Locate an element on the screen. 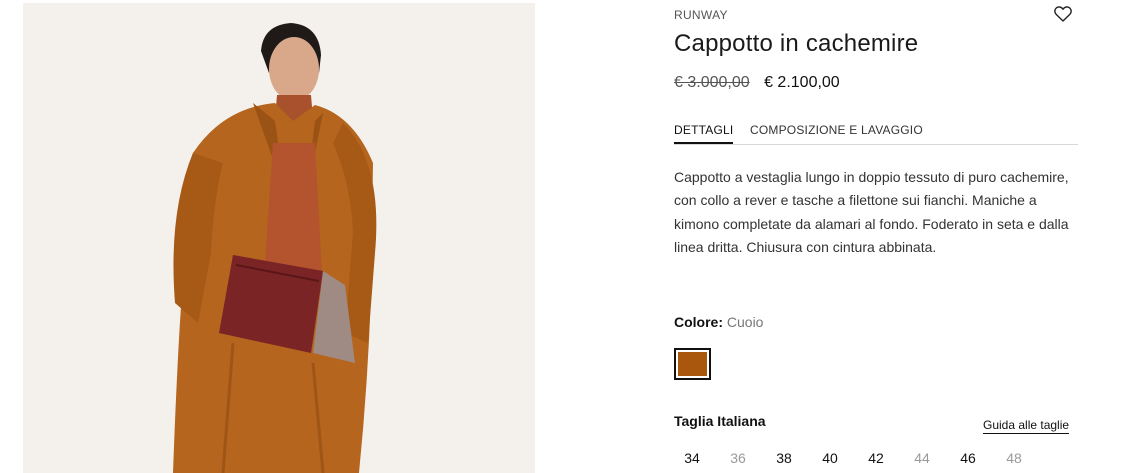 This screenshot has height=473, width=1142. color-swatch-cuoio is located at coordinates (692, 364).